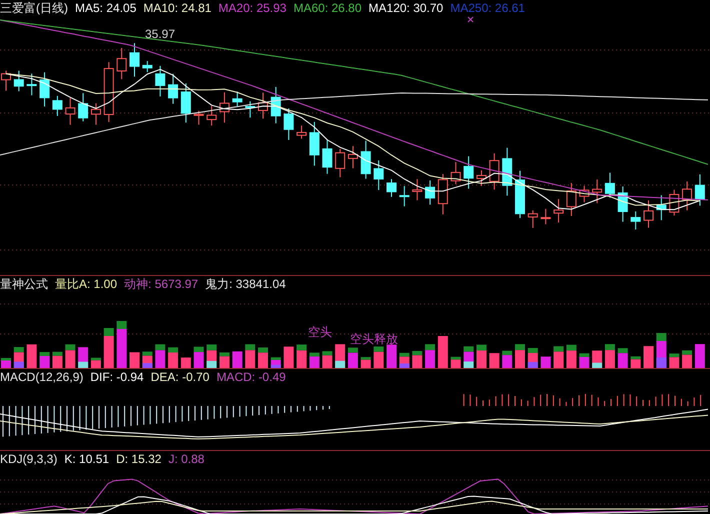  Describe the element at coordinates (139, 459) in the screenshot. I see `legend-text: D: 15.32` at that location.